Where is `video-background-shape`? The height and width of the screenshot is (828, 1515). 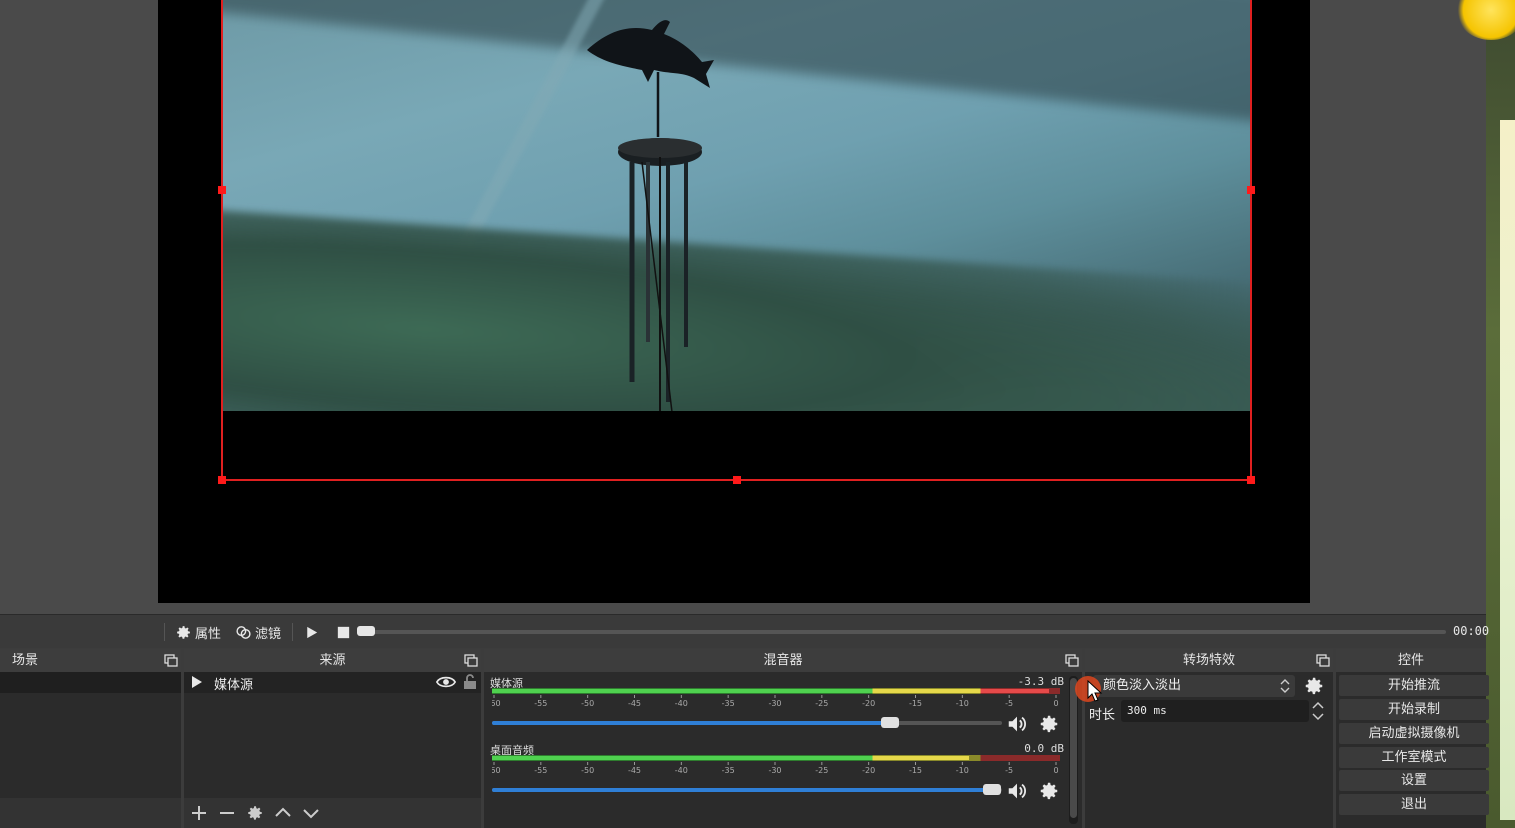
video-background-shape is located at coordinates (736, 66).